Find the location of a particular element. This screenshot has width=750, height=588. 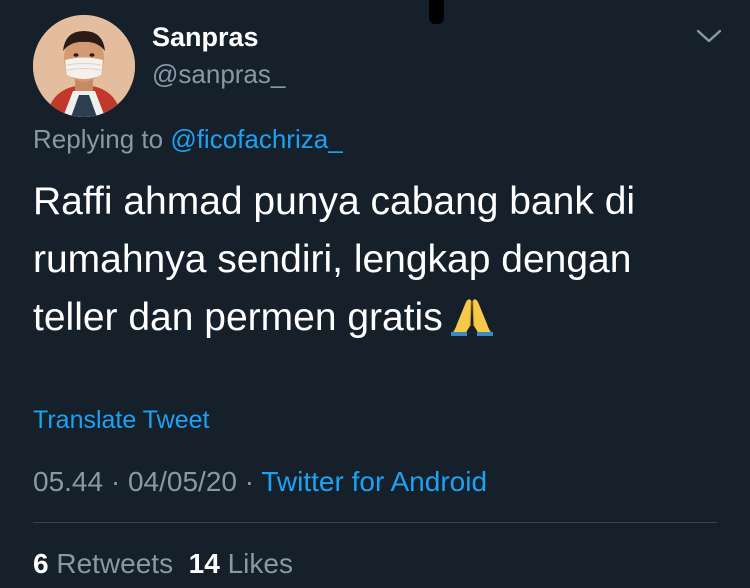

tweet-text-line: teller dan permen gratis is located at coordinates (373, 318).